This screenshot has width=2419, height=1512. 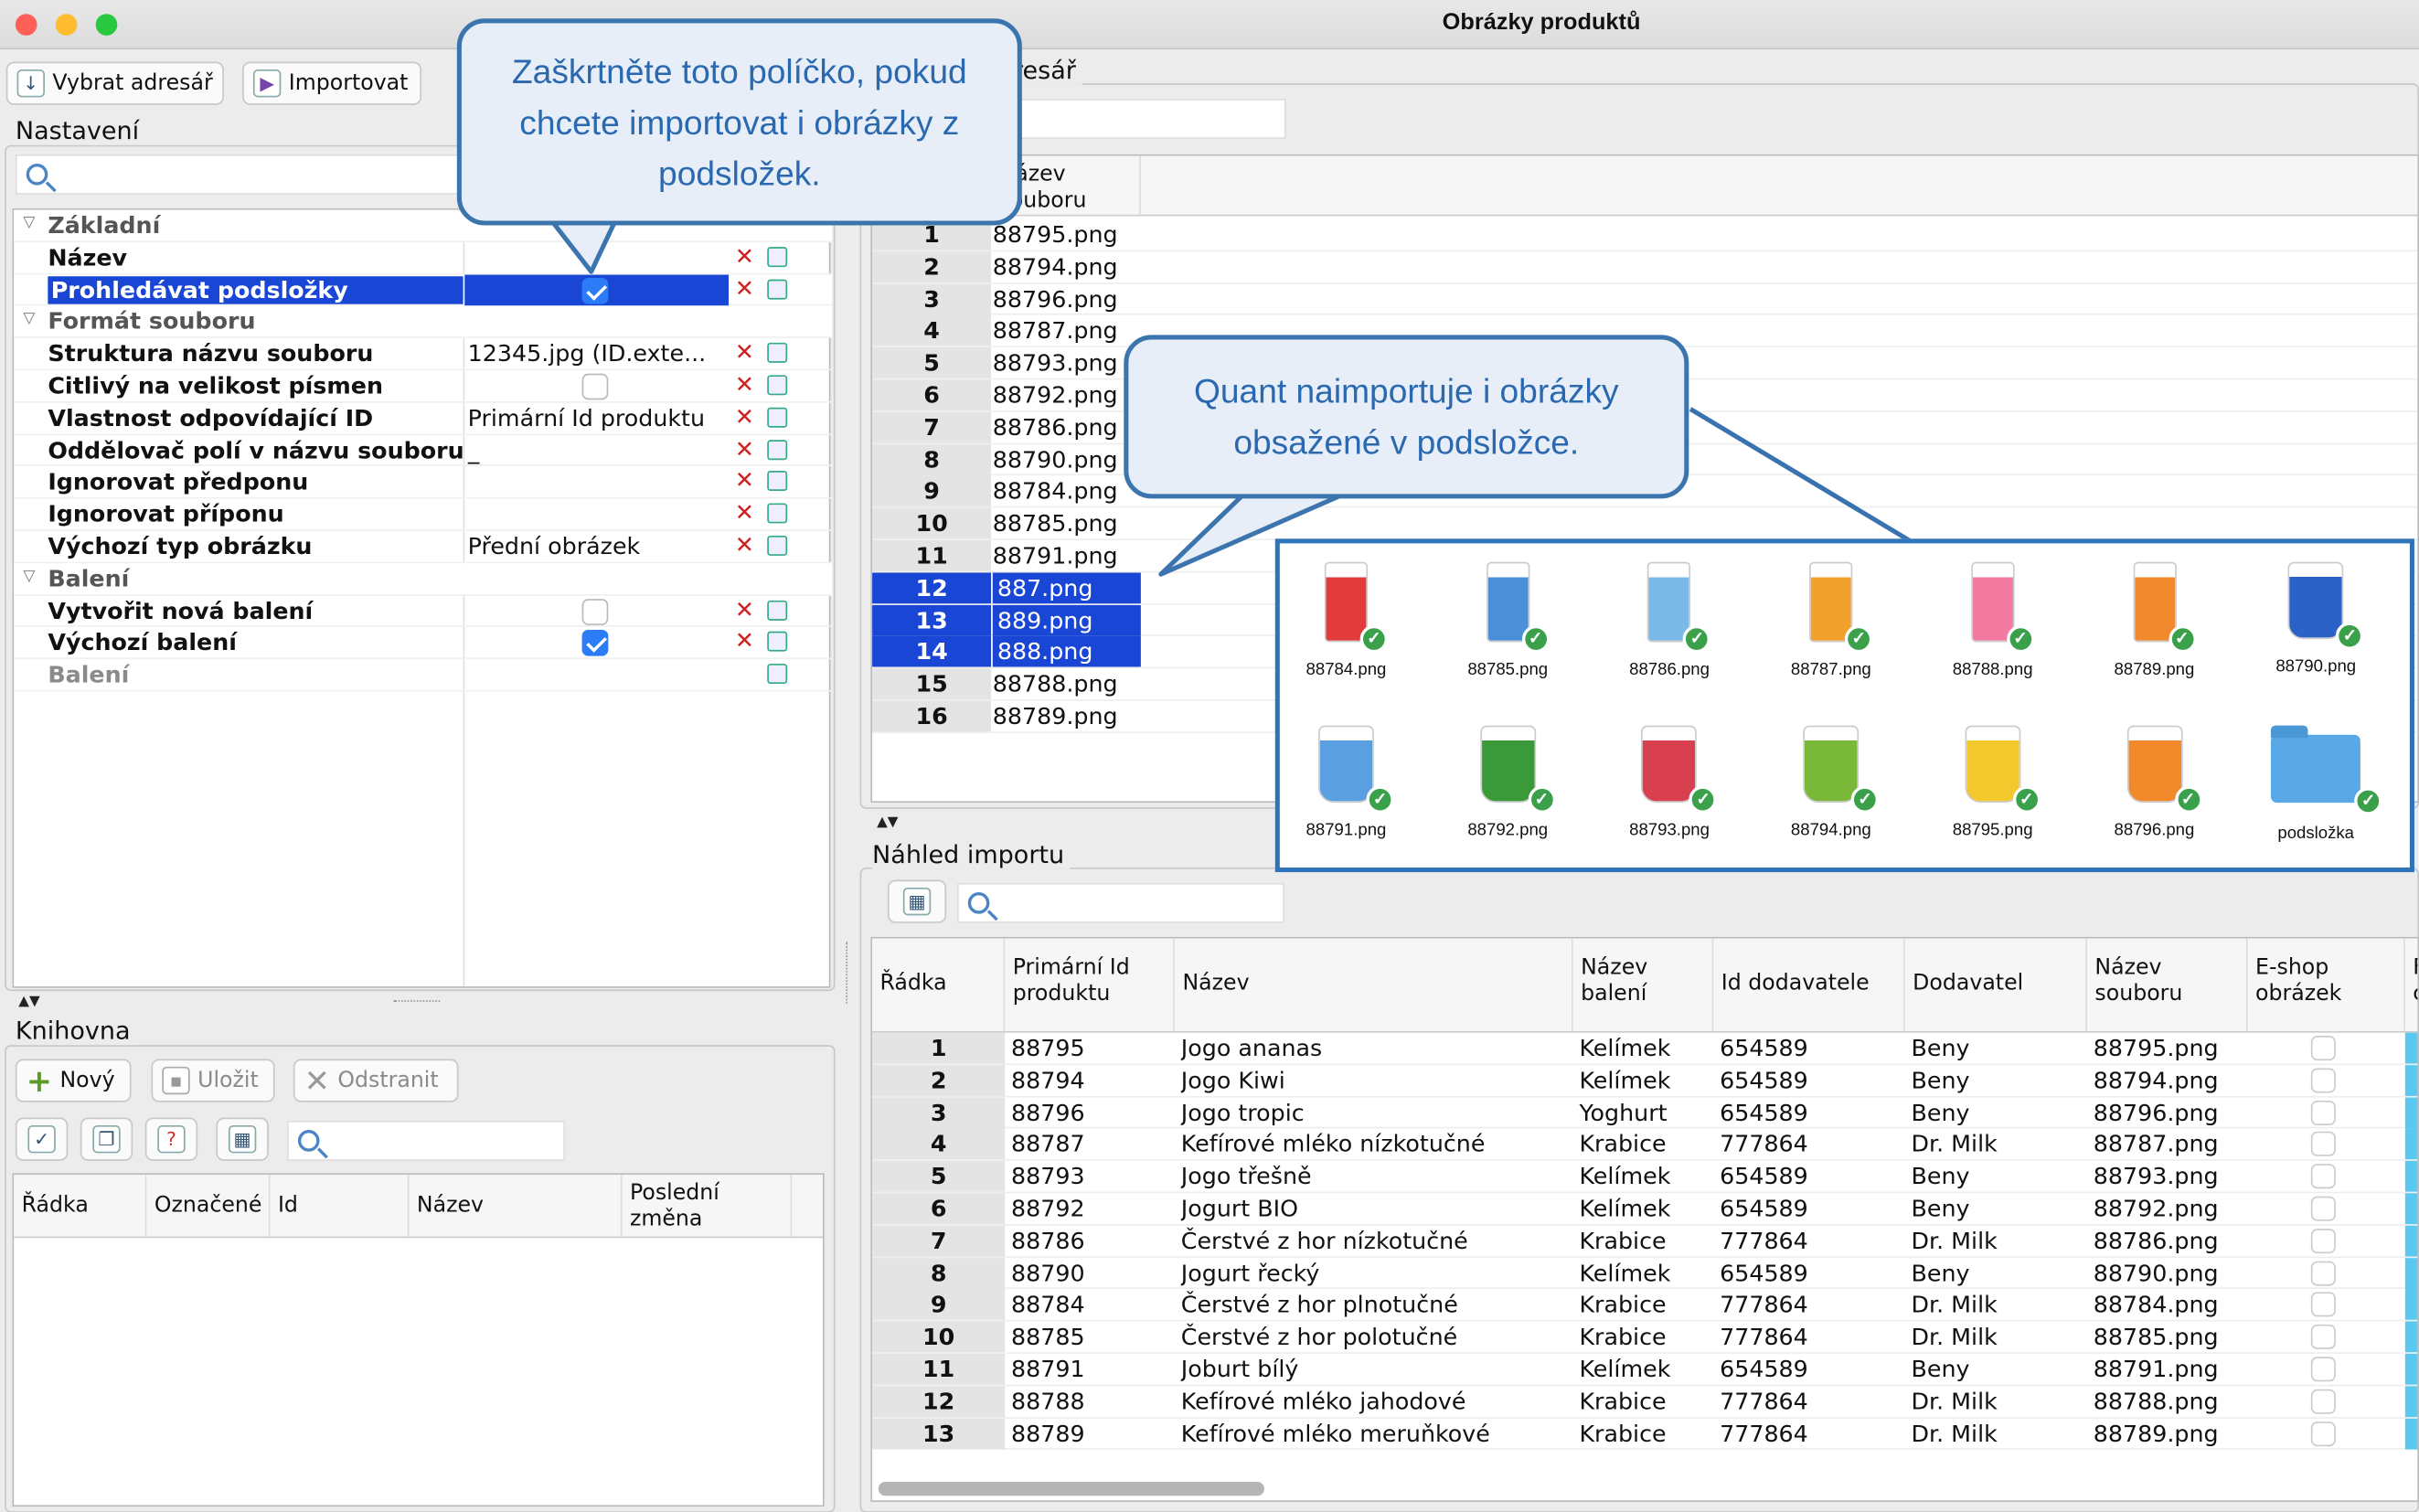 I want to click on thumb-label: 88794.png, so click(x=1830, y=830).